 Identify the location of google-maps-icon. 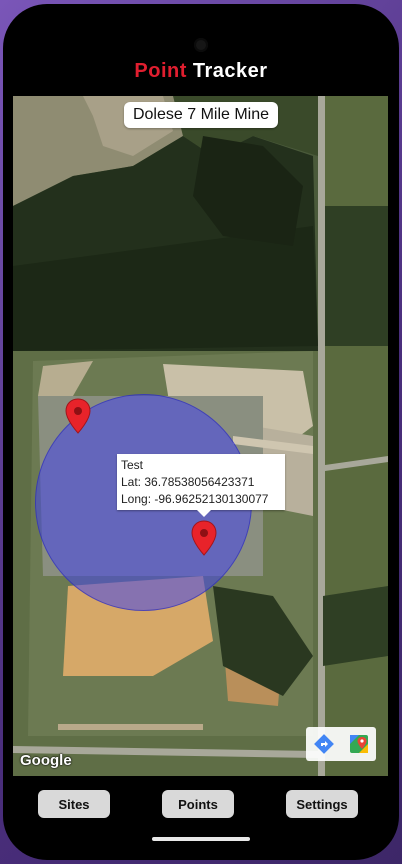
(359, 744).